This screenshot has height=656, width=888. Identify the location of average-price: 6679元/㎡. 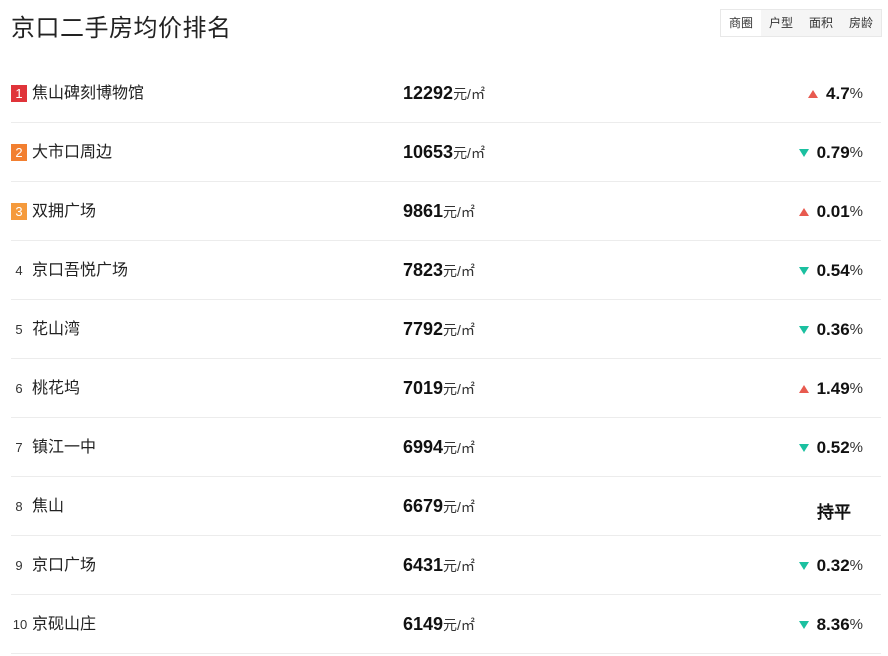
(439, 507).